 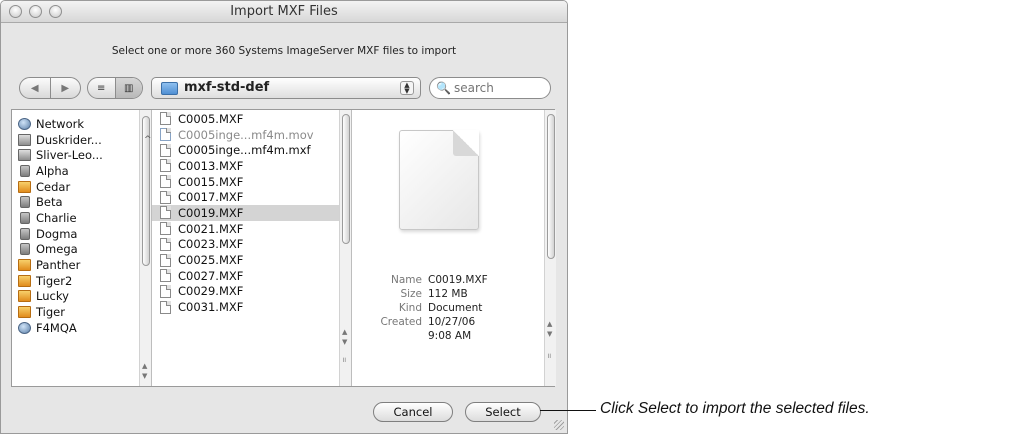 I want to click on info-created-value: 10/27/06, so click(x=452, y=322).